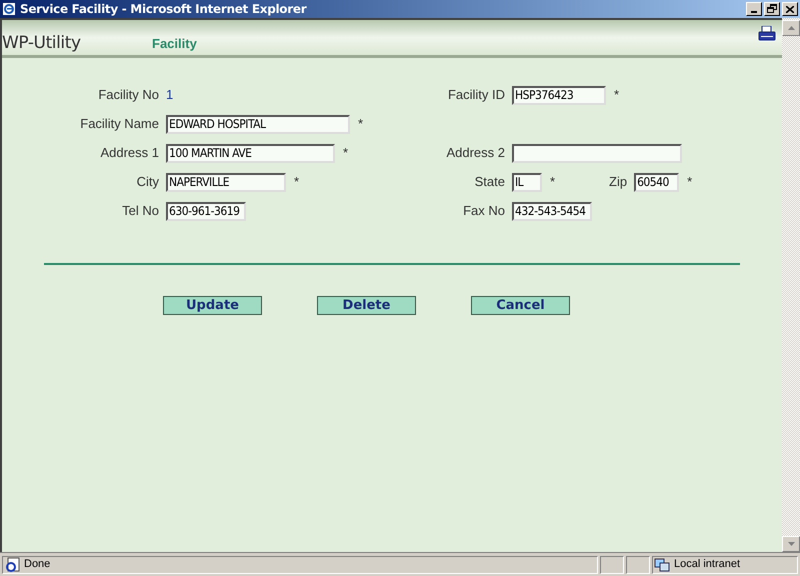 The width and height of the screenshot is (800, 576). I want to click on field-label: Fax No, so click(483, 211).